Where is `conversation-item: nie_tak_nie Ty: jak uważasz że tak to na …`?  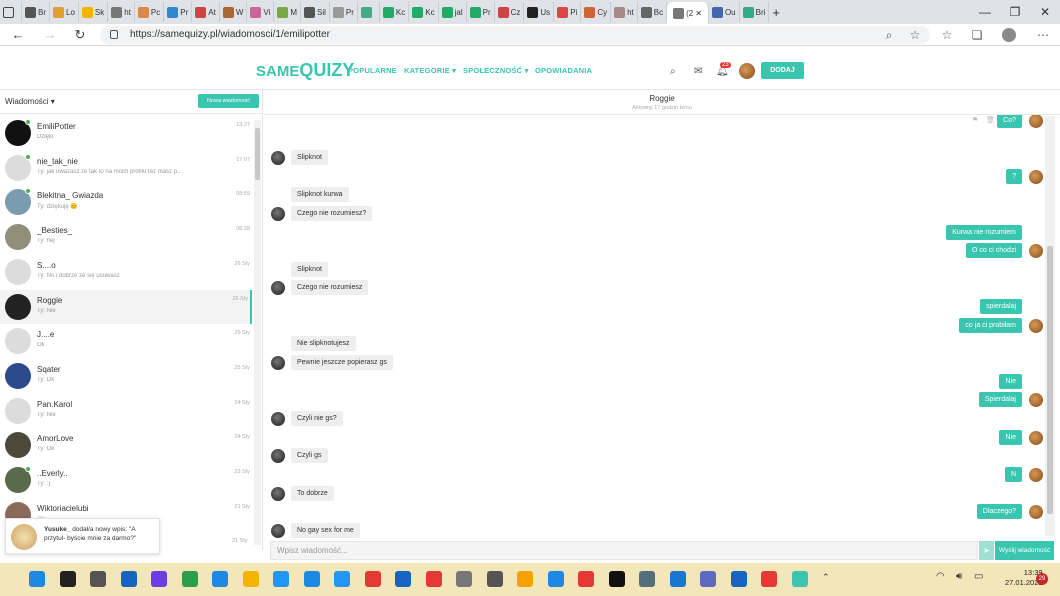 conversation-item: nie_tak_nie Ty: jak uważasz że tak to na … is located at coordinates (126, 168).